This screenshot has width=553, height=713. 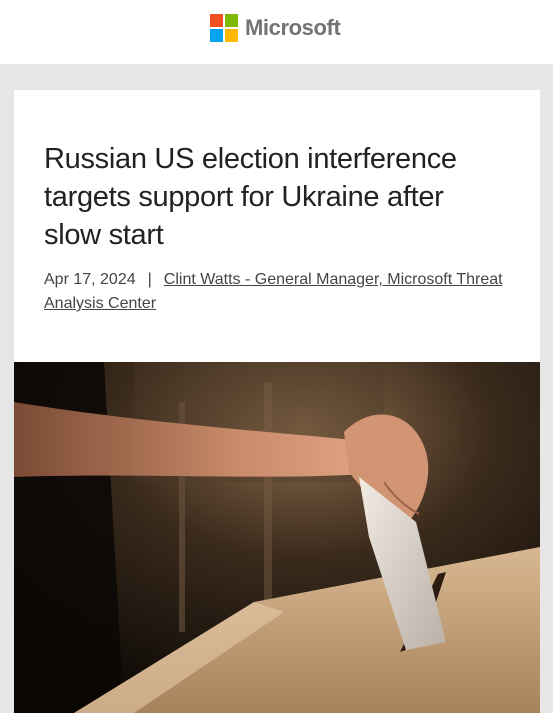 I want to click on article-date: Apr 17, 2024, so click(x=90, y=279).